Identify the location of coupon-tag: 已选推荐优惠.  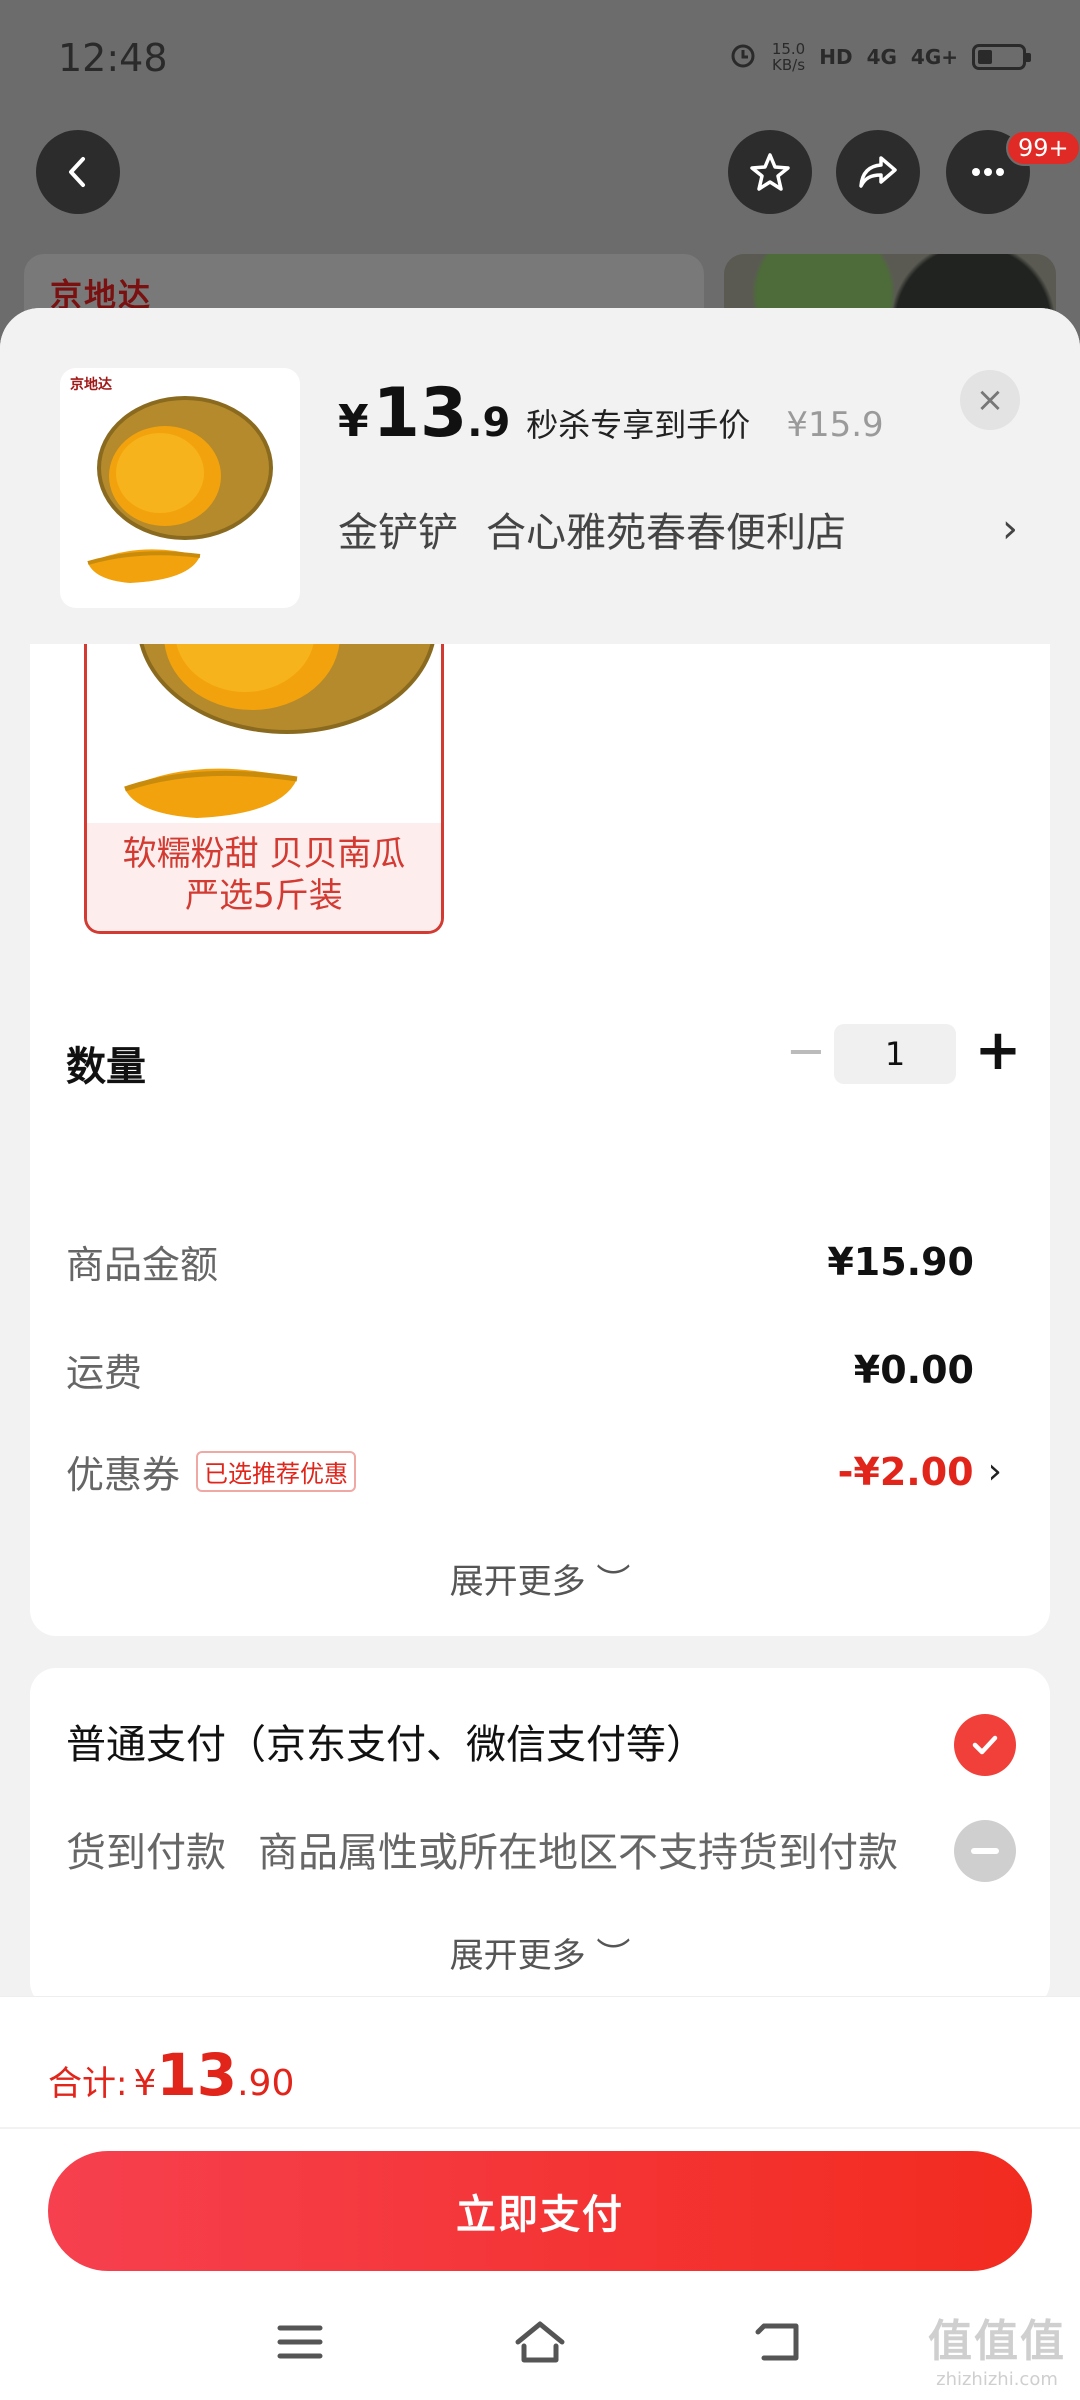
(276, 1471).